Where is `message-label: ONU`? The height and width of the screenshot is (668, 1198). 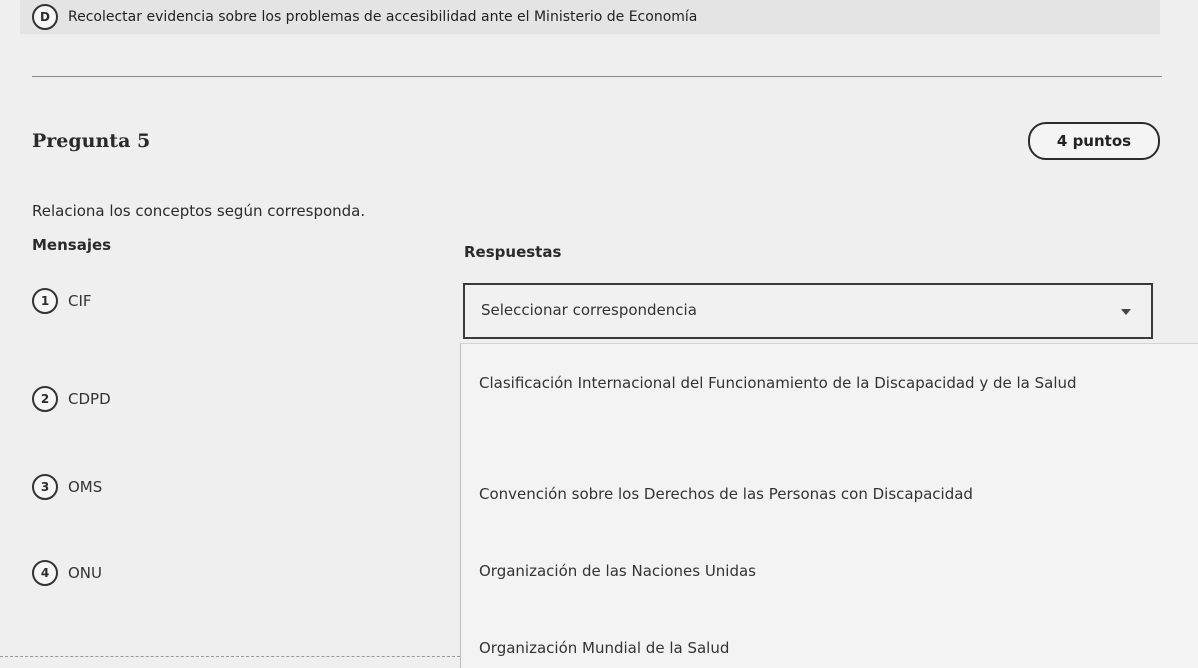
message-label: ONU is located at coordinates (85, 573).